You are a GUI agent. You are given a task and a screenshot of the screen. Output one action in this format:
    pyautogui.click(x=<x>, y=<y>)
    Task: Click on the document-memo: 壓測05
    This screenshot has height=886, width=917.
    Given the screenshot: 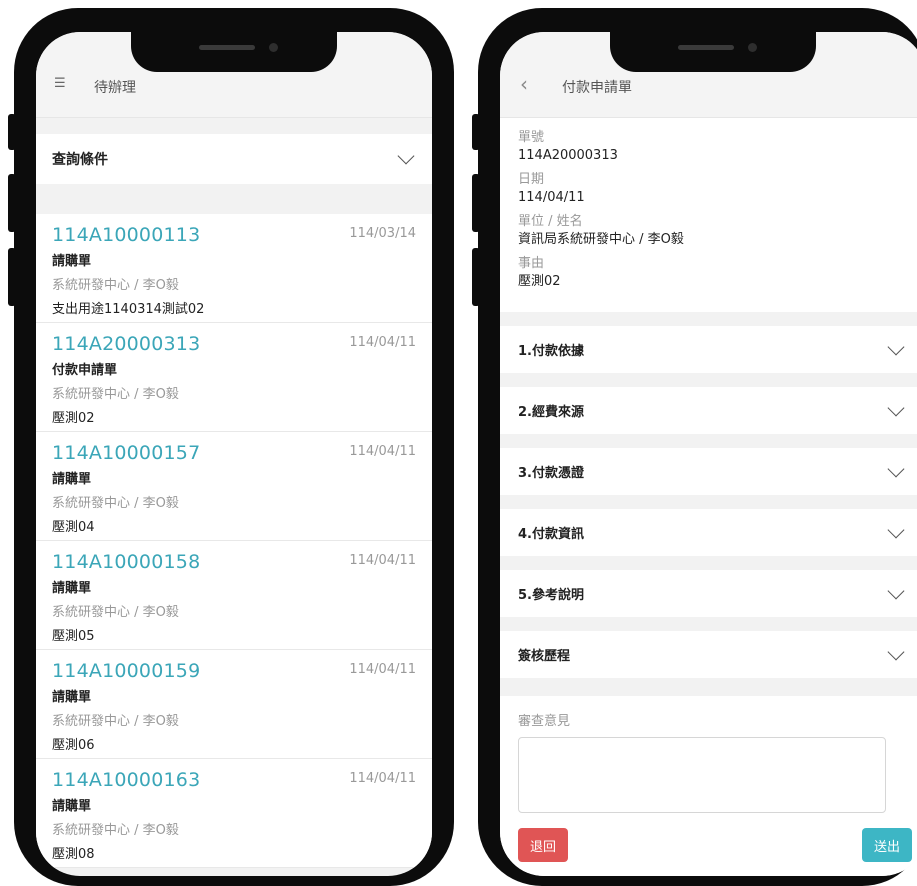 What is the action you would take?
    pyautogui.click(x=73, y=636)
    